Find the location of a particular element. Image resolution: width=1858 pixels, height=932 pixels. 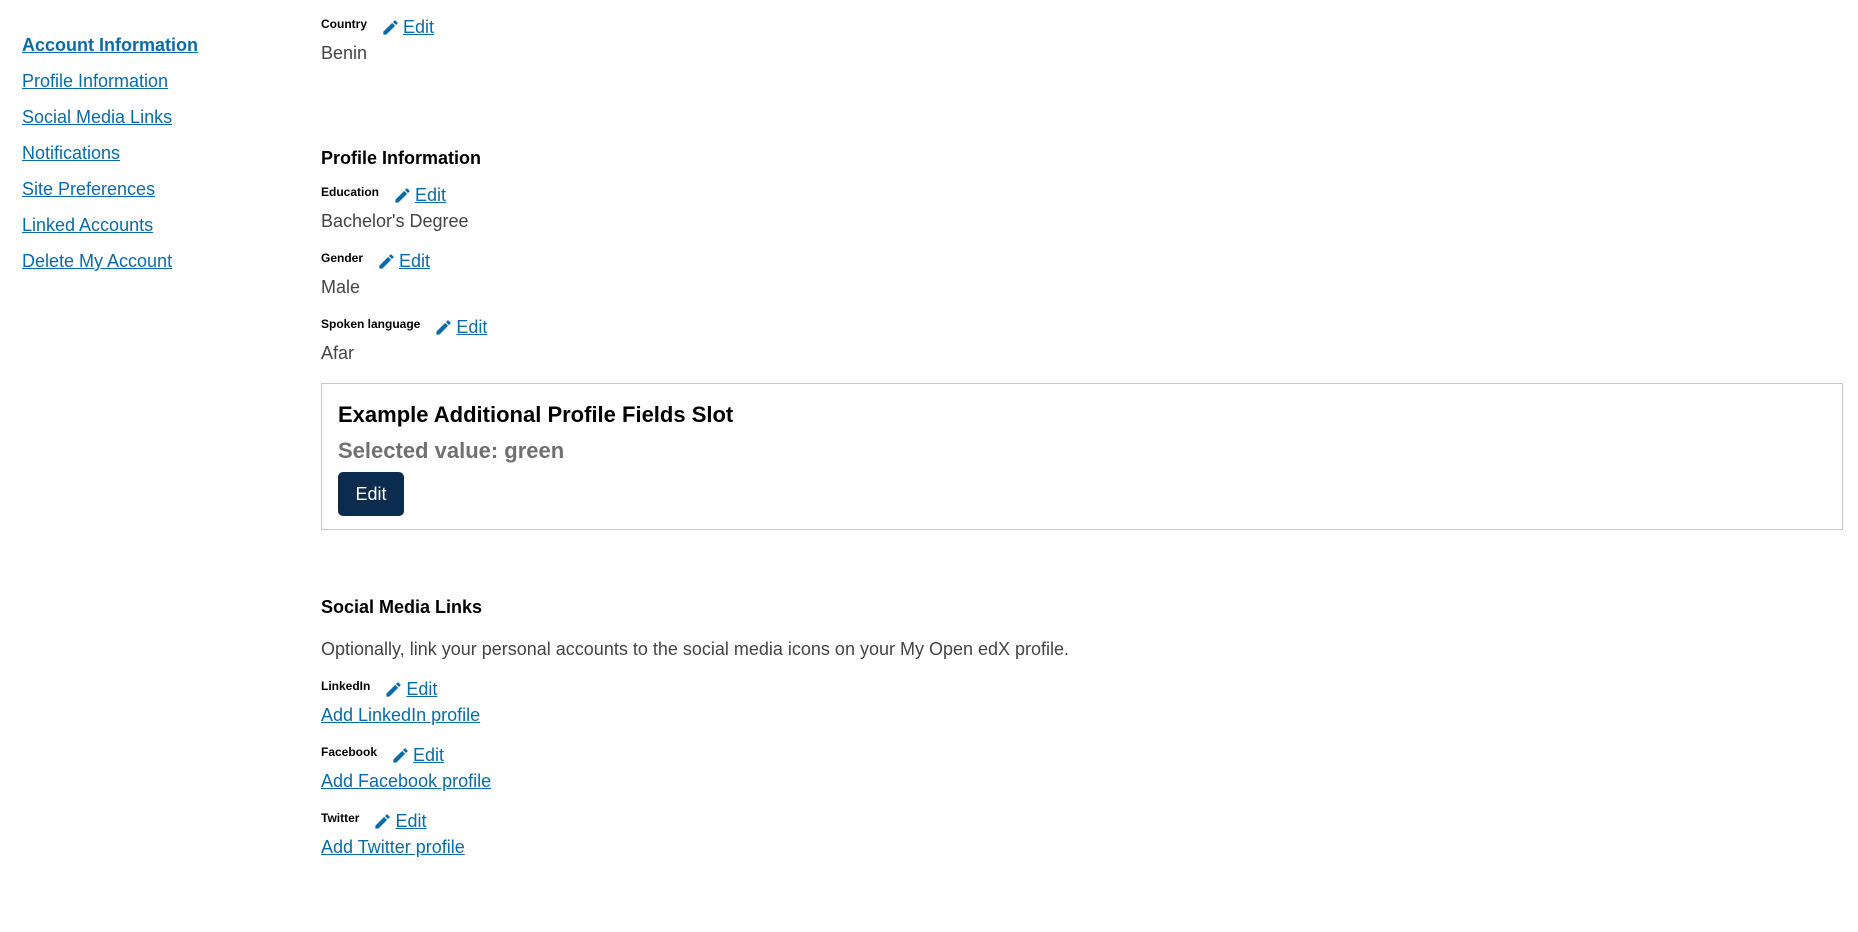

linkedin-label: LinkedIn is located at coordinates (346, 686).